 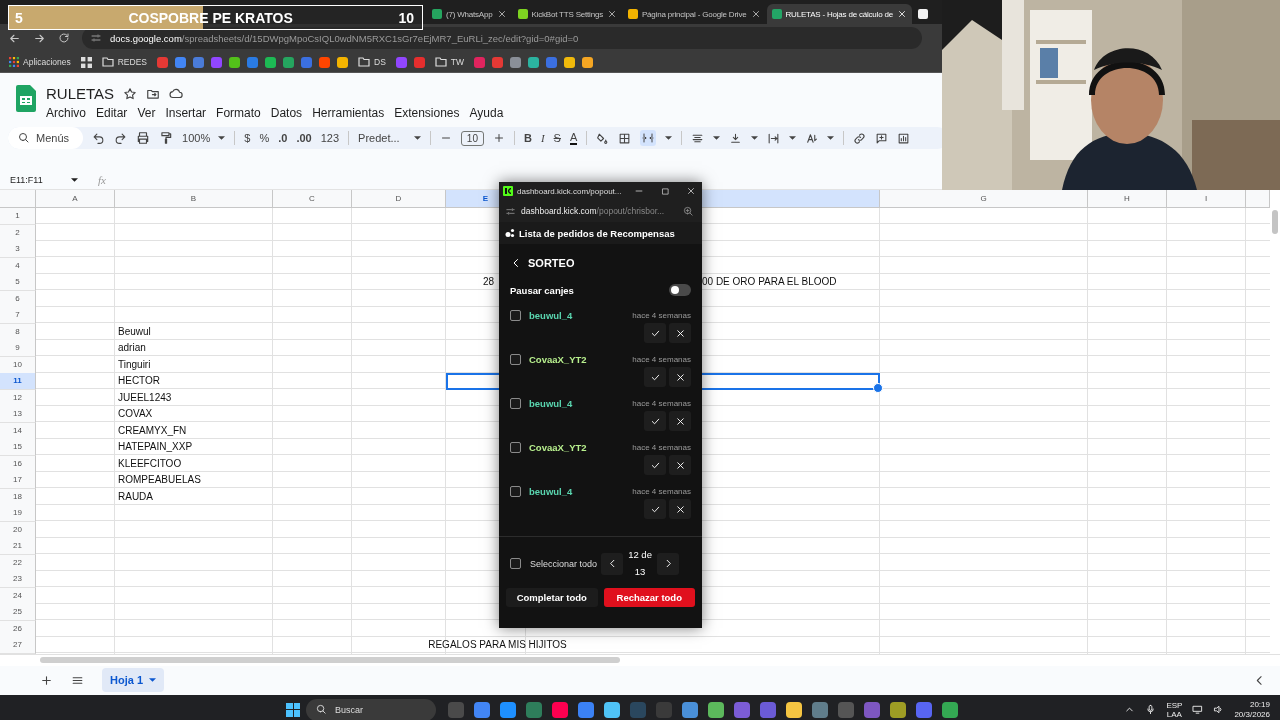 I want to click on row-number: 21, so click(x=18, y=546).